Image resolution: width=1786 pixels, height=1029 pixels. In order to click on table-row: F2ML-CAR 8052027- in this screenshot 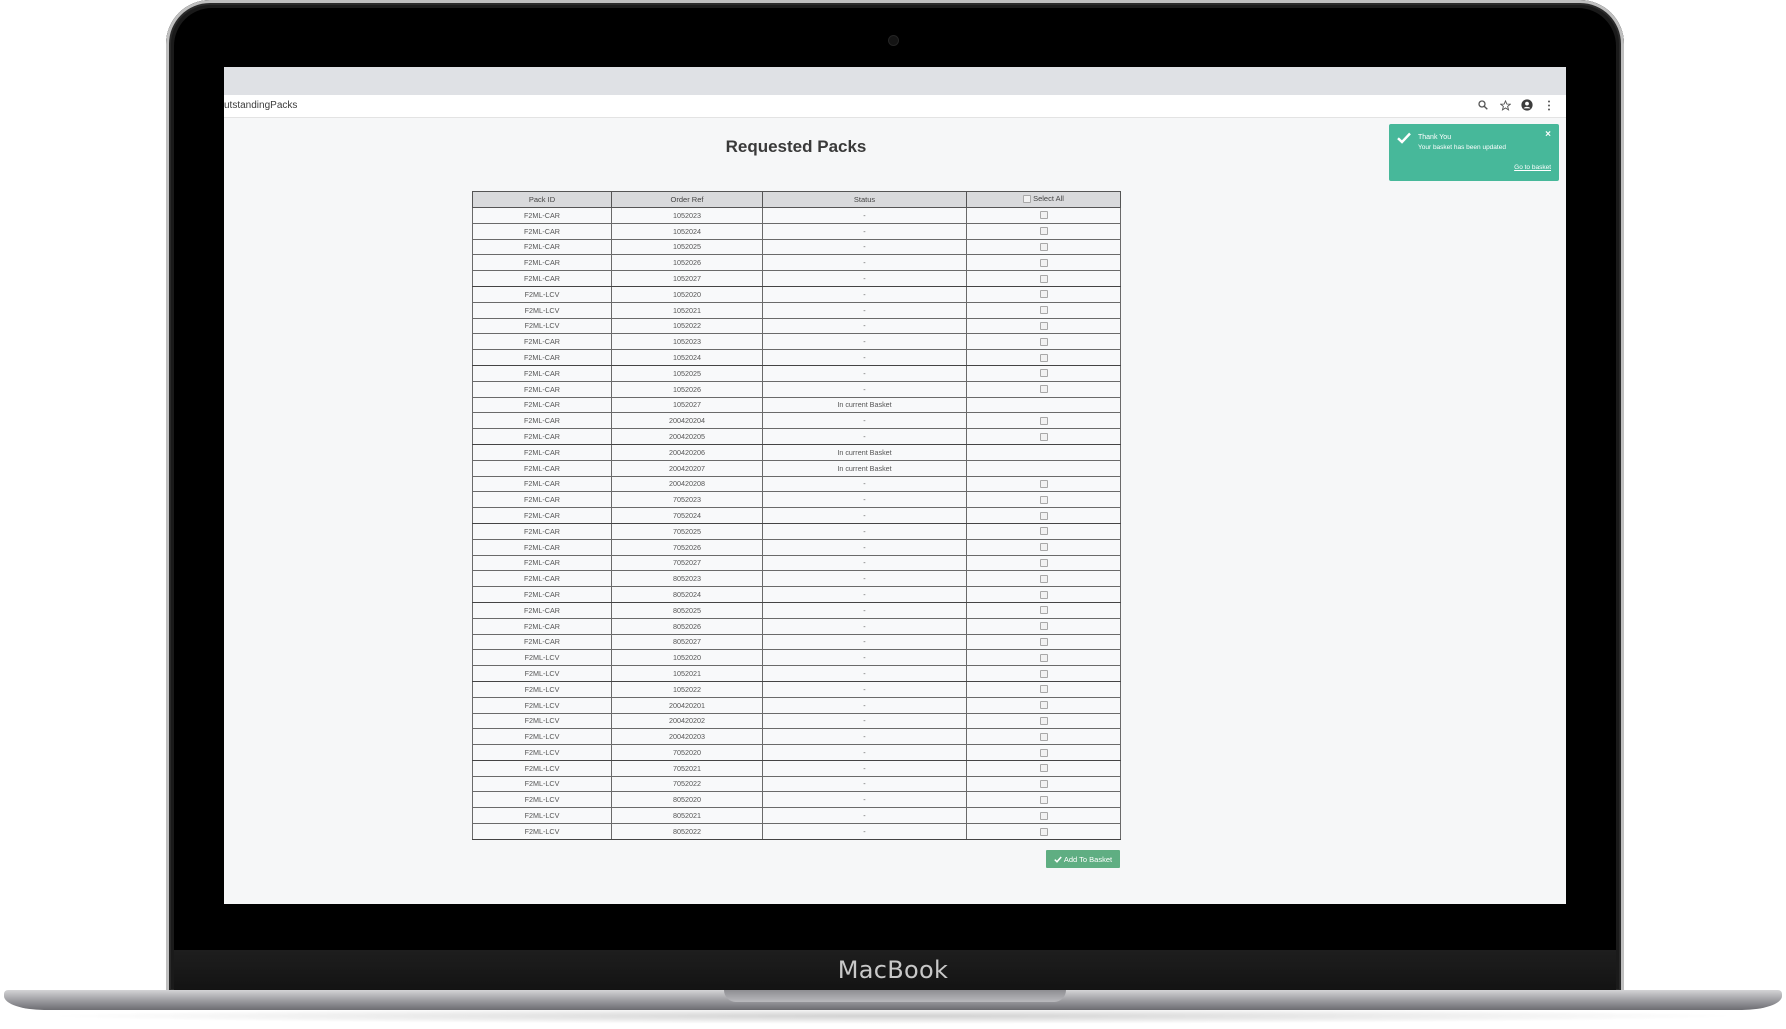, I will do `click(796, 642)`.